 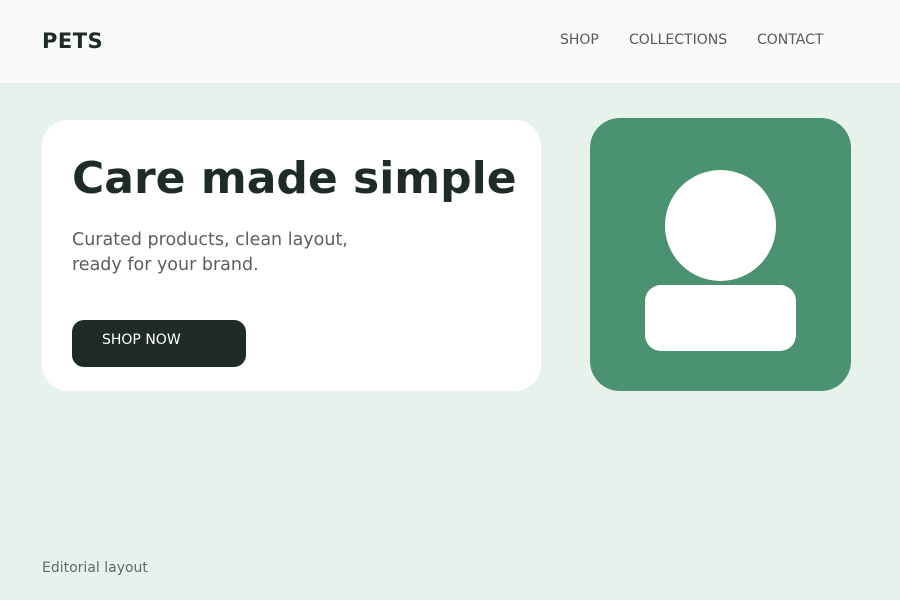 I want to click on nav-link-contact: CONTACT, so click(x=790, y=40).